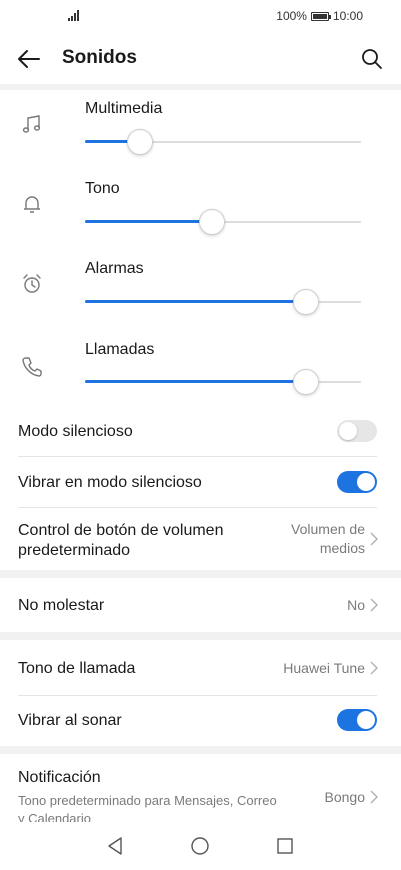  I want to click on volume-row-llamadas: Llamadas, so click(200, 370).